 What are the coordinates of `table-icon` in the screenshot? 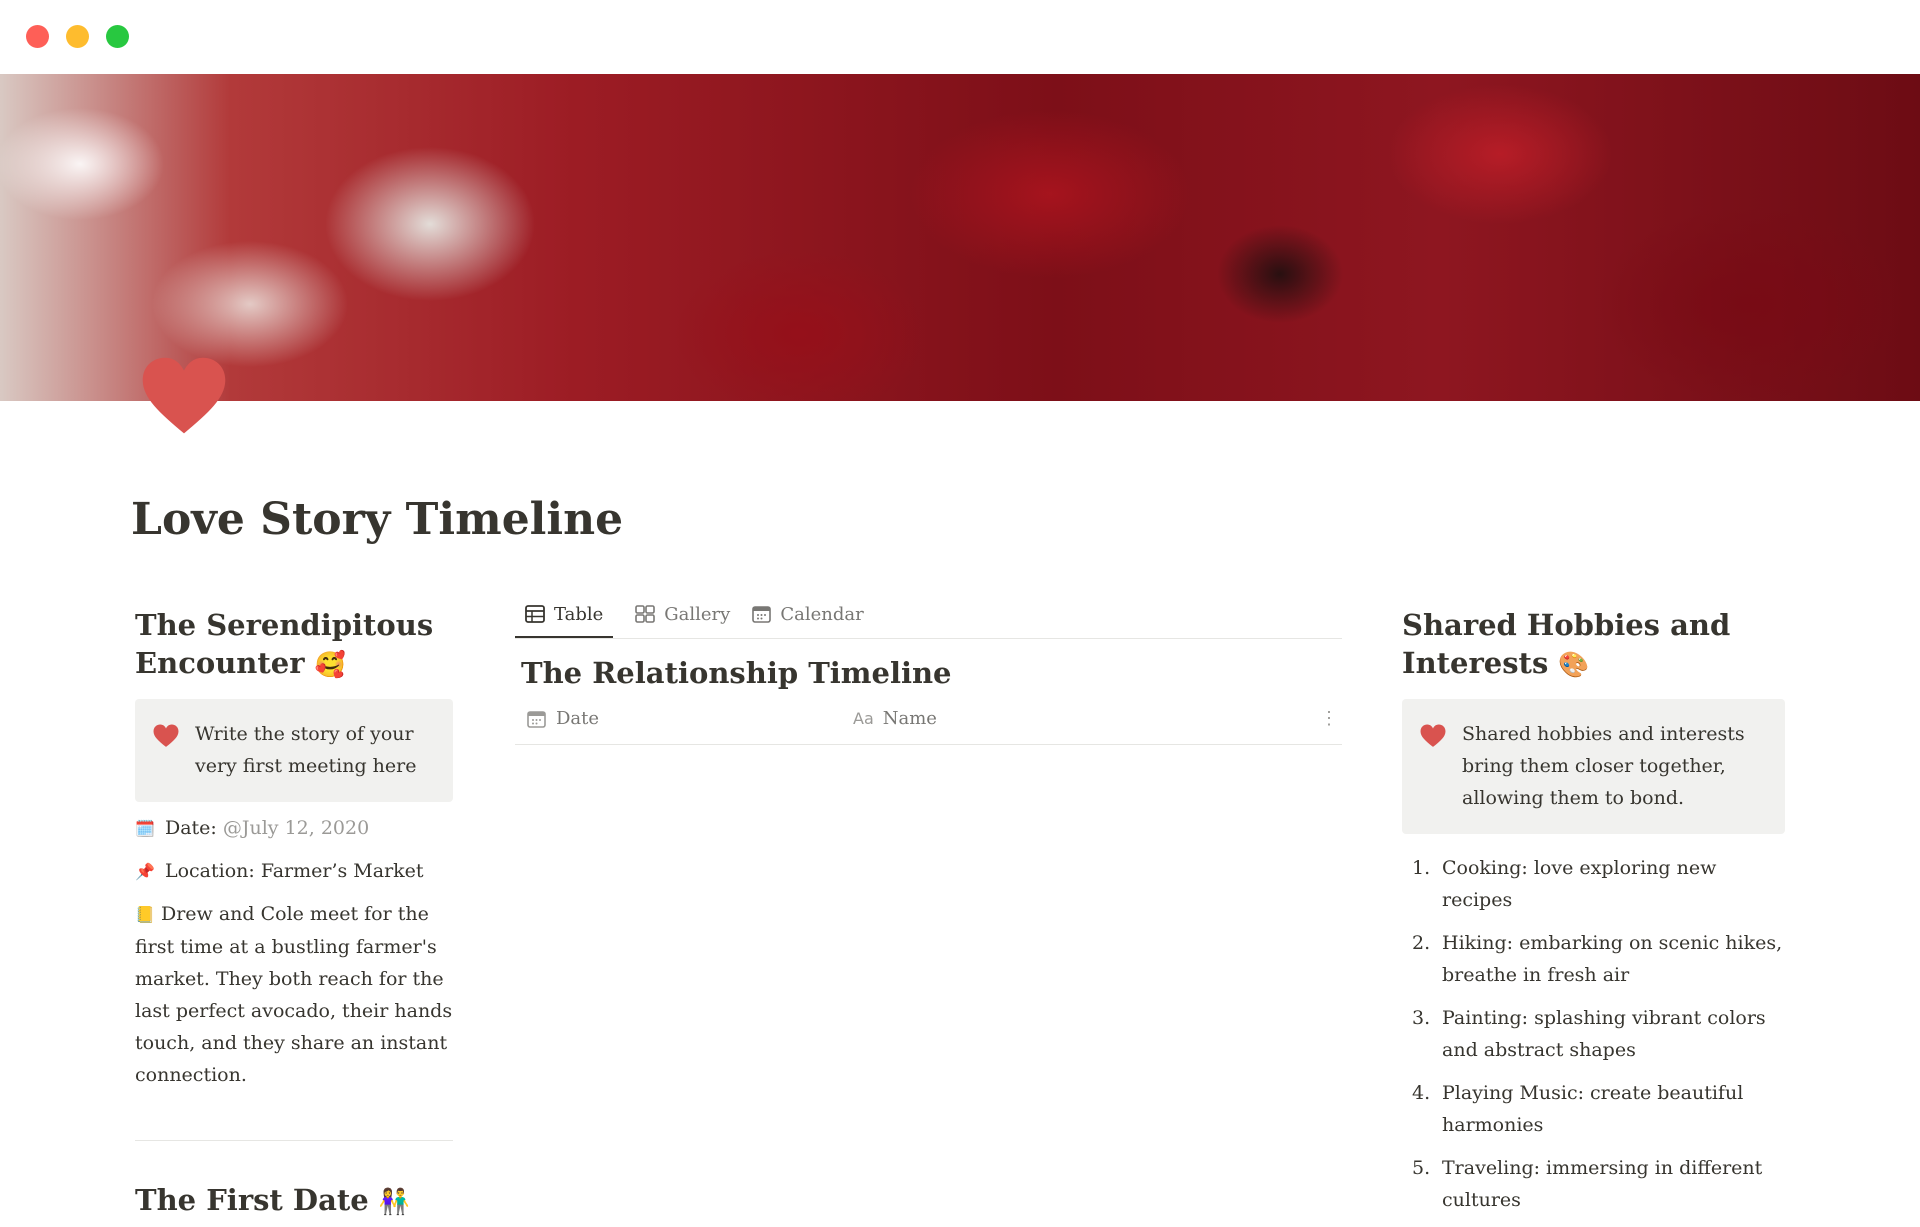 It's located at (535, 614).